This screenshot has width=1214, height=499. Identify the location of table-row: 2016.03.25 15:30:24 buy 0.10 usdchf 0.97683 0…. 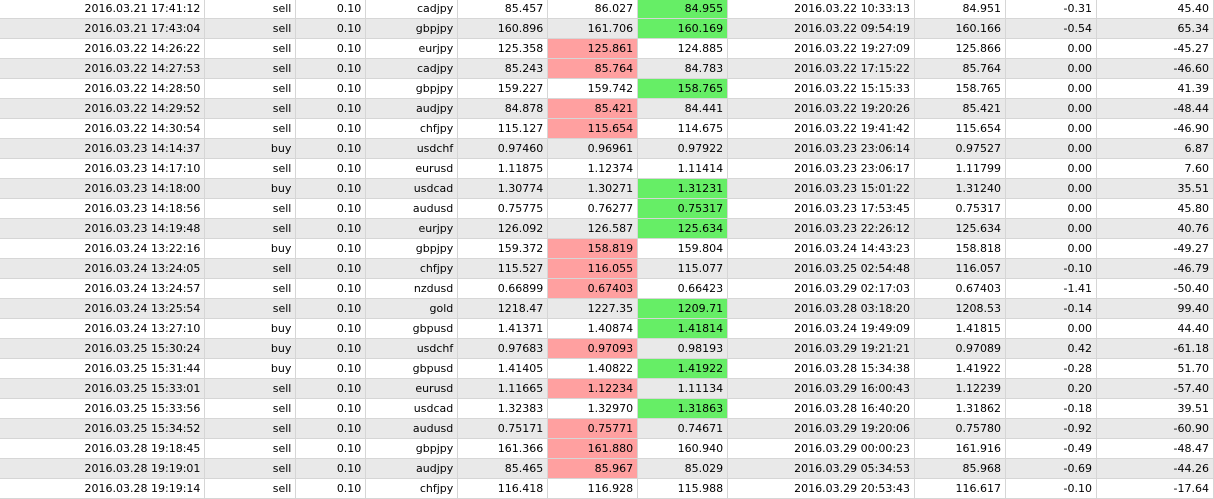
(607, 348).